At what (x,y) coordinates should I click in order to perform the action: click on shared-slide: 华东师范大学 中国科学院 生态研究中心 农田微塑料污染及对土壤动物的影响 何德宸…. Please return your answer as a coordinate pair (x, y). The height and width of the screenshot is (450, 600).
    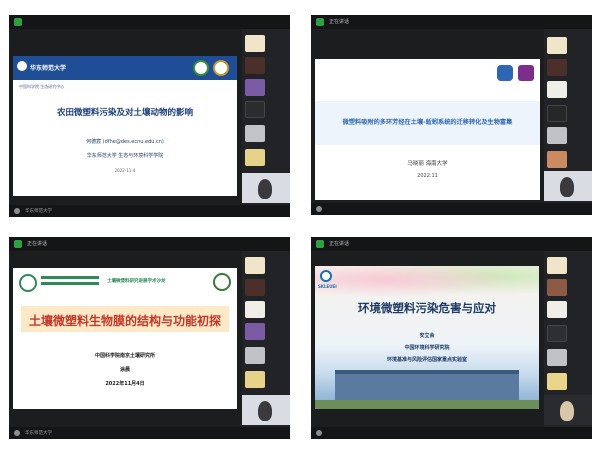
    Looking at the image, I should click on (125, 126).